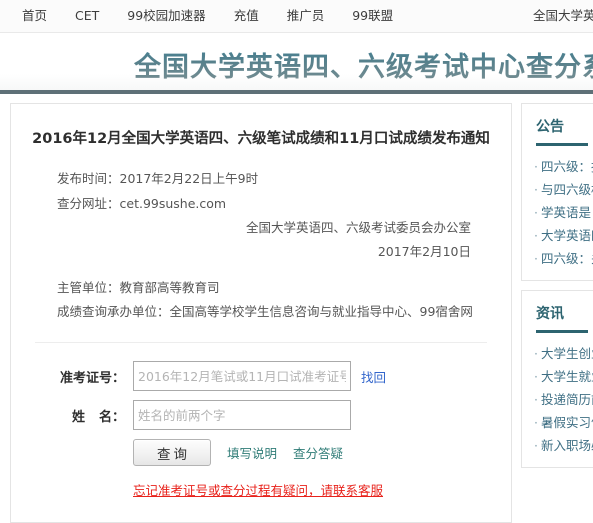  I want to click on fill-instructions-link: 填写说明, so click(252, 452).